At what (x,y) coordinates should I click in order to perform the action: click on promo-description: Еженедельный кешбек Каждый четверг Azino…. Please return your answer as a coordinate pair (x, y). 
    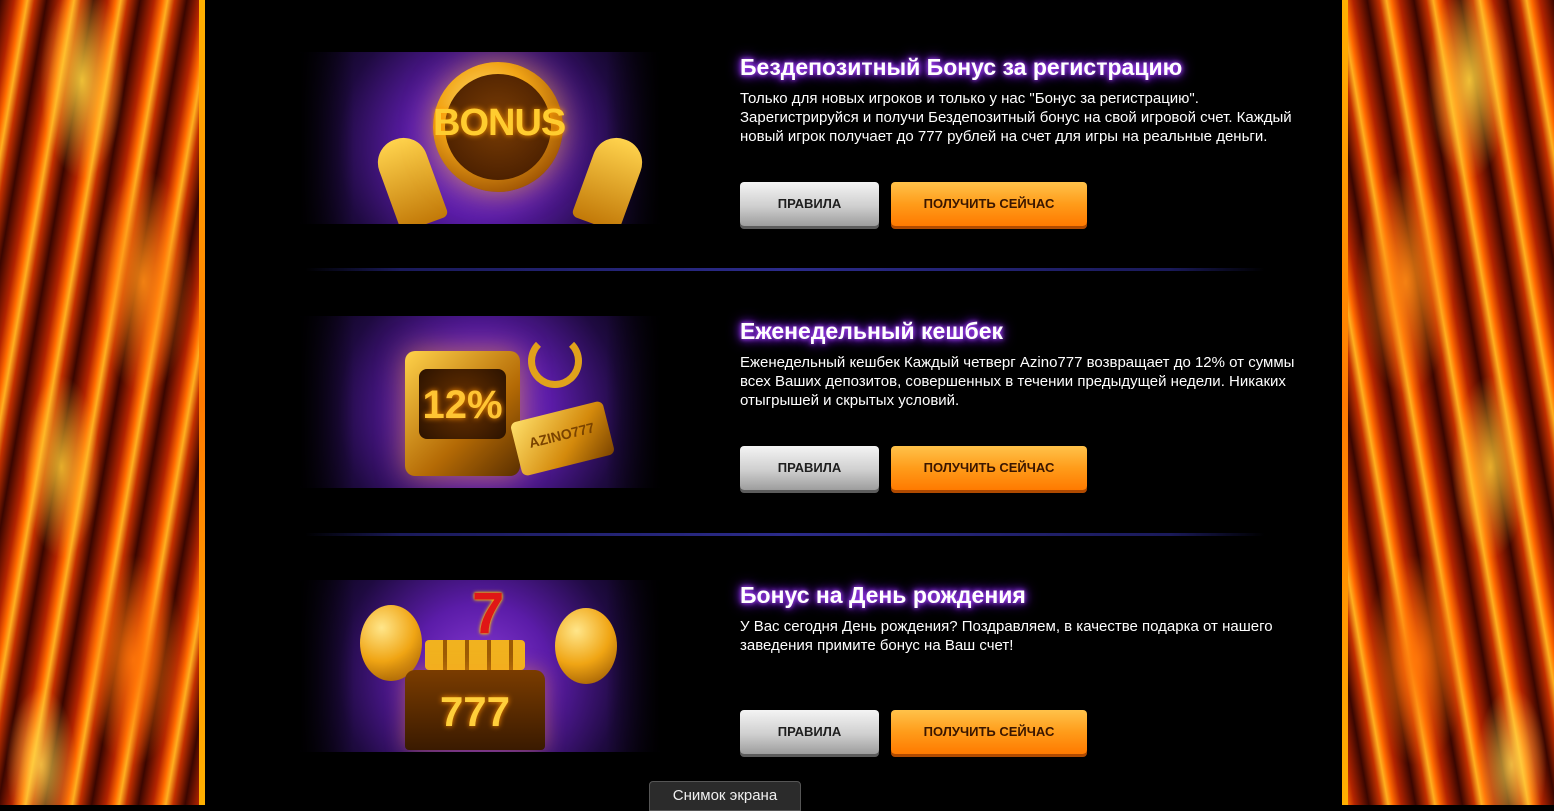
    Looking at the image, I should click on (1017, 381).